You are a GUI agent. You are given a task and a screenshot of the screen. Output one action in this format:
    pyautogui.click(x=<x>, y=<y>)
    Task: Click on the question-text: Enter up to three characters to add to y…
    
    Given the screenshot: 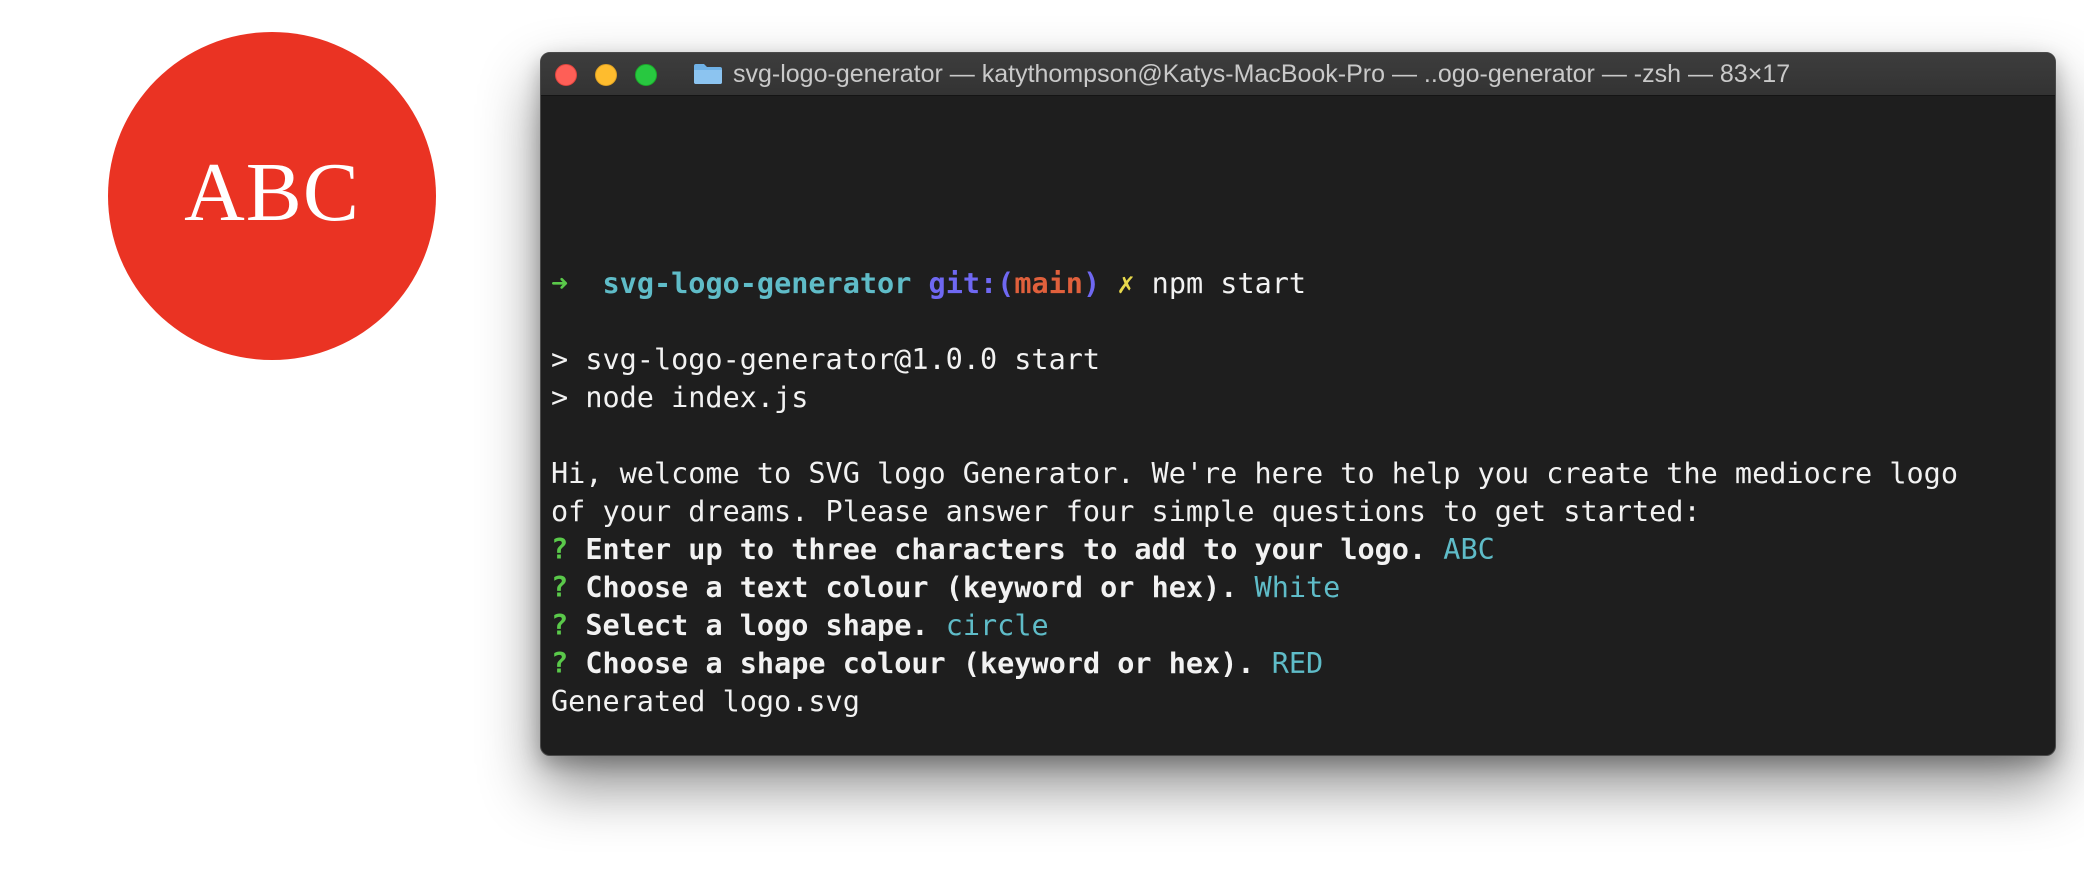 What is the action you would take?
    pyautogui.click(x=1006, y=549)
    